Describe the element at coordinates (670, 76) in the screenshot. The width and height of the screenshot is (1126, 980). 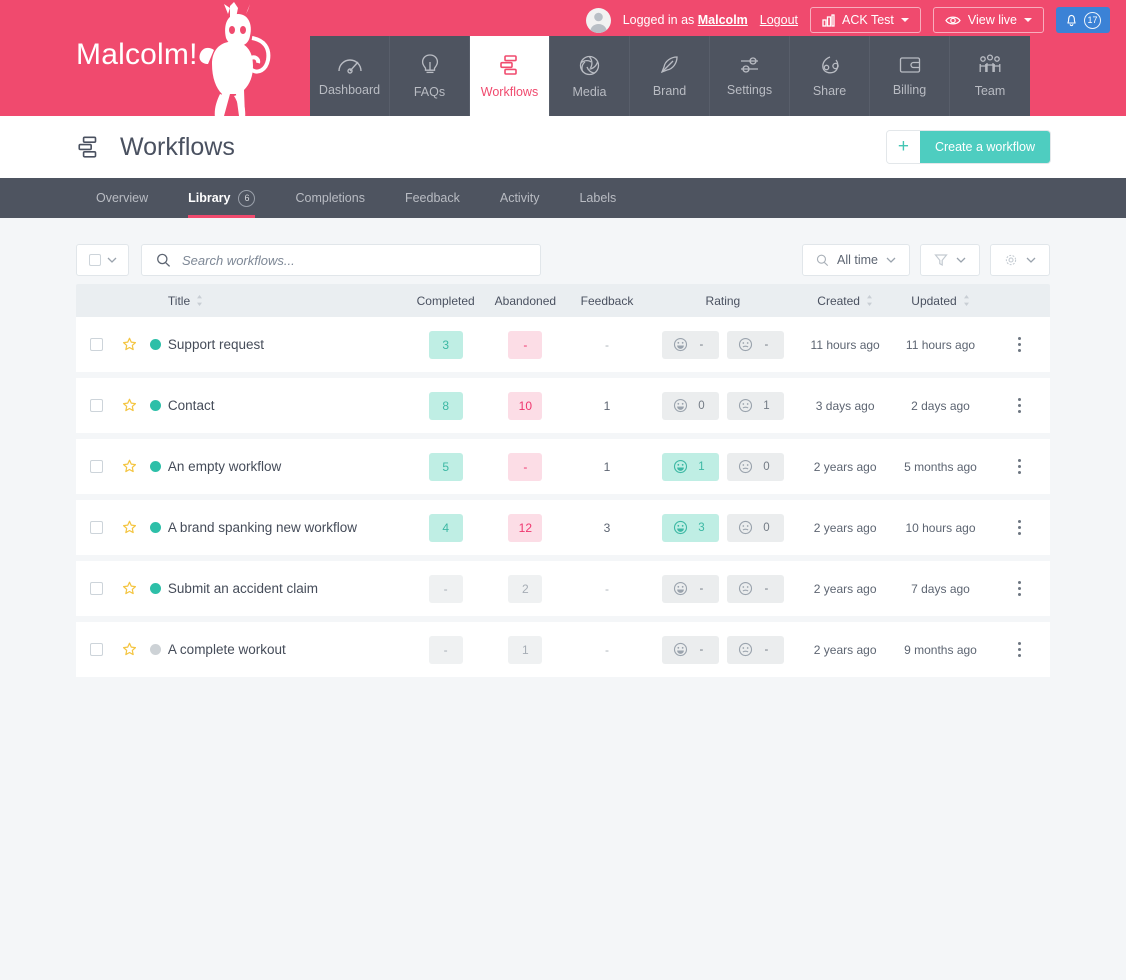
I see `nav-tab-brand: Brand` at that location.